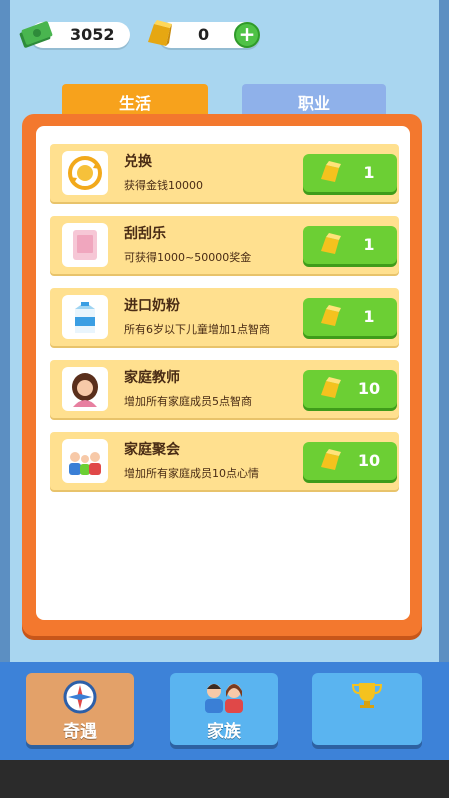  What do you see at coordinates (224, 317) in the screenshot?
I see `list-item: 进口奶粉 所有6岁以下儿童增加1点智商 1` at bounding box center [224, 317].